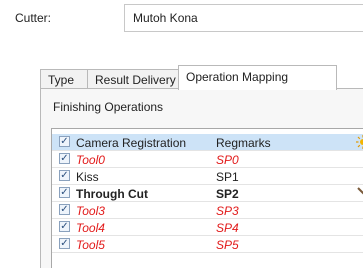  Describe the element at coordinates (227, 211) in the screenshot. I see `regmark-value: SP3` at that location.